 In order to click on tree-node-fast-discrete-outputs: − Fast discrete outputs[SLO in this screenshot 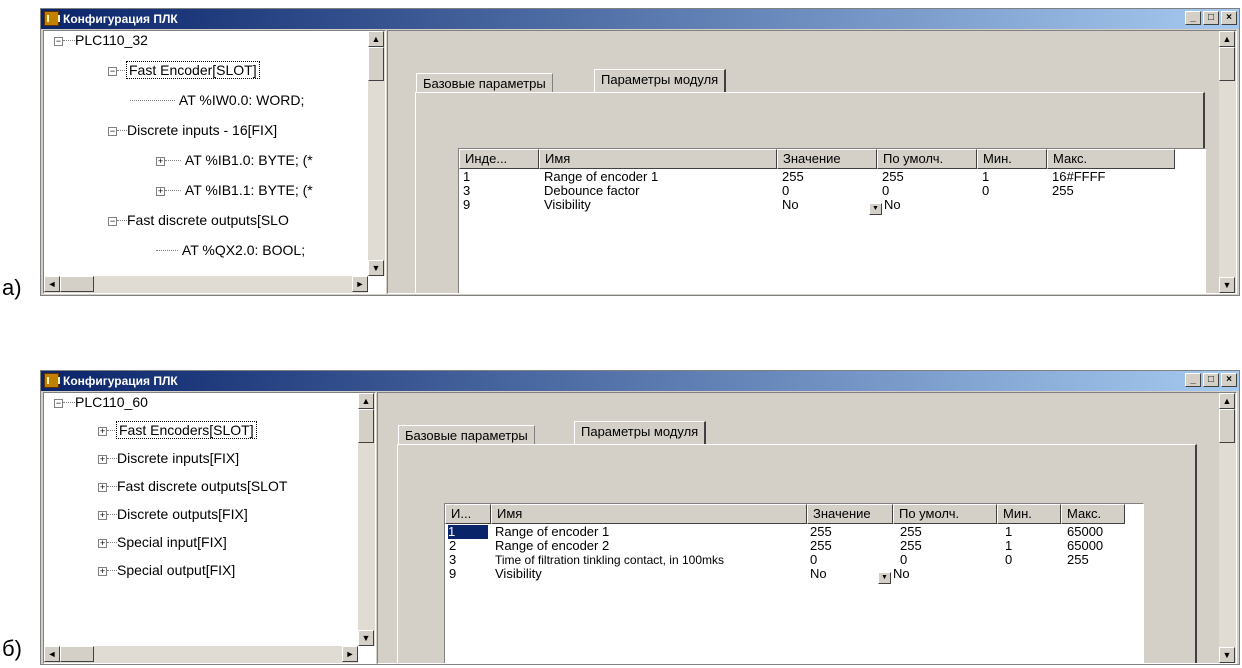, I will do `click(198, 220)`.